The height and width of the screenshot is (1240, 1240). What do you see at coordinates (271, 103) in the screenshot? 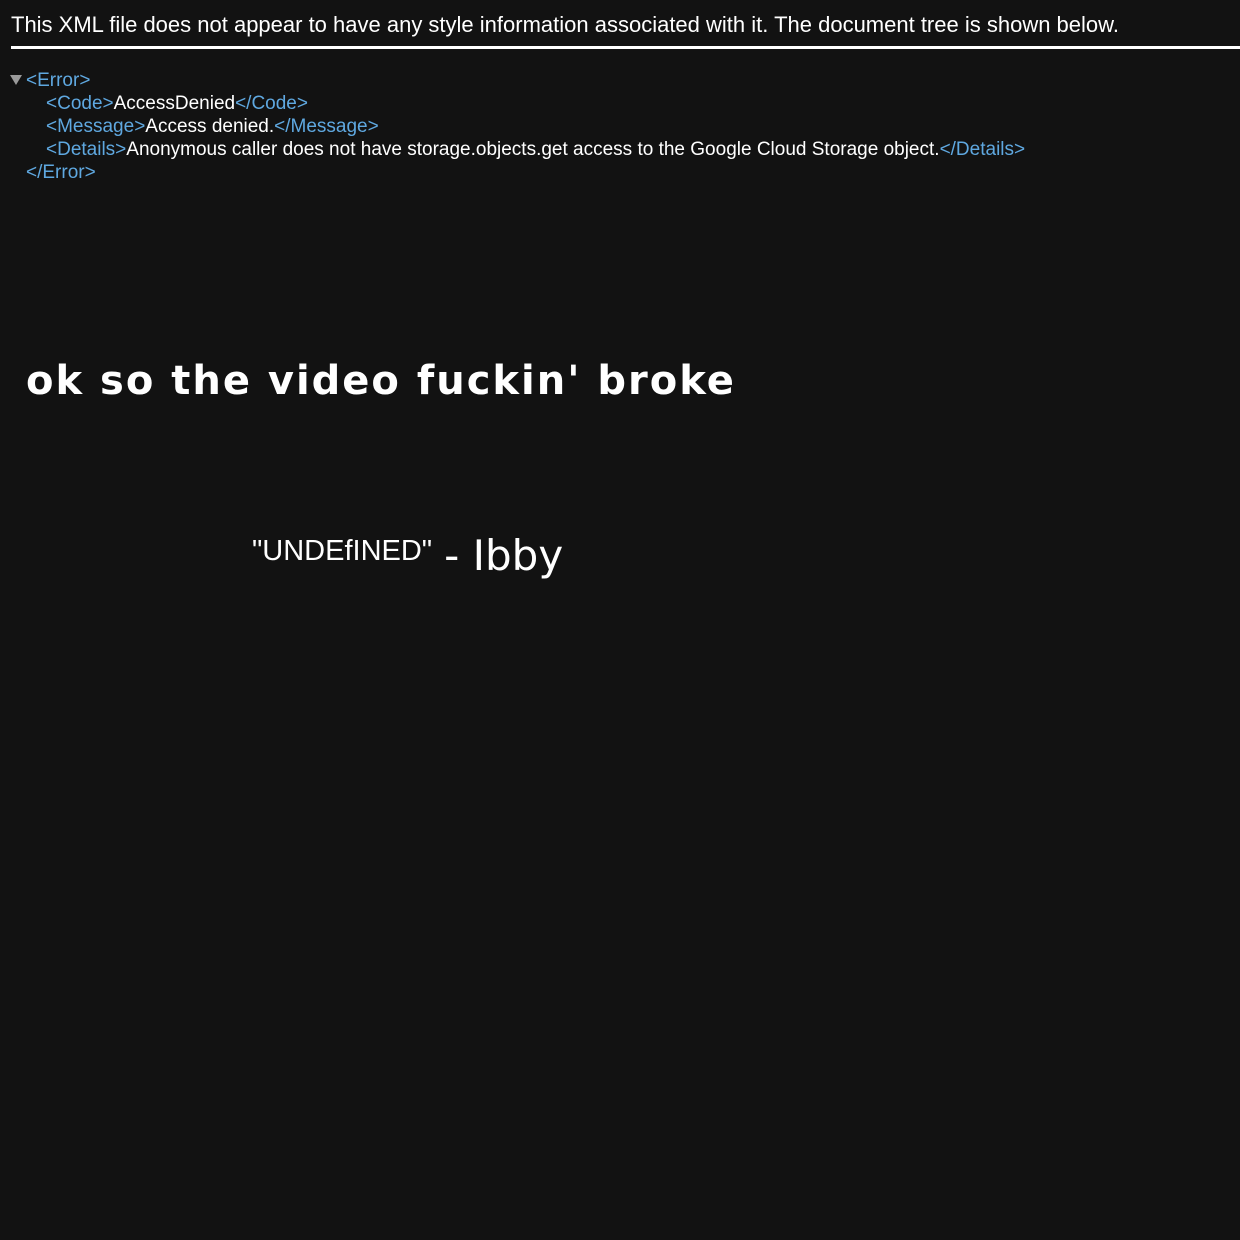
I see `xml-code-close-tag: </Code>` at bounding box center [271, 103].